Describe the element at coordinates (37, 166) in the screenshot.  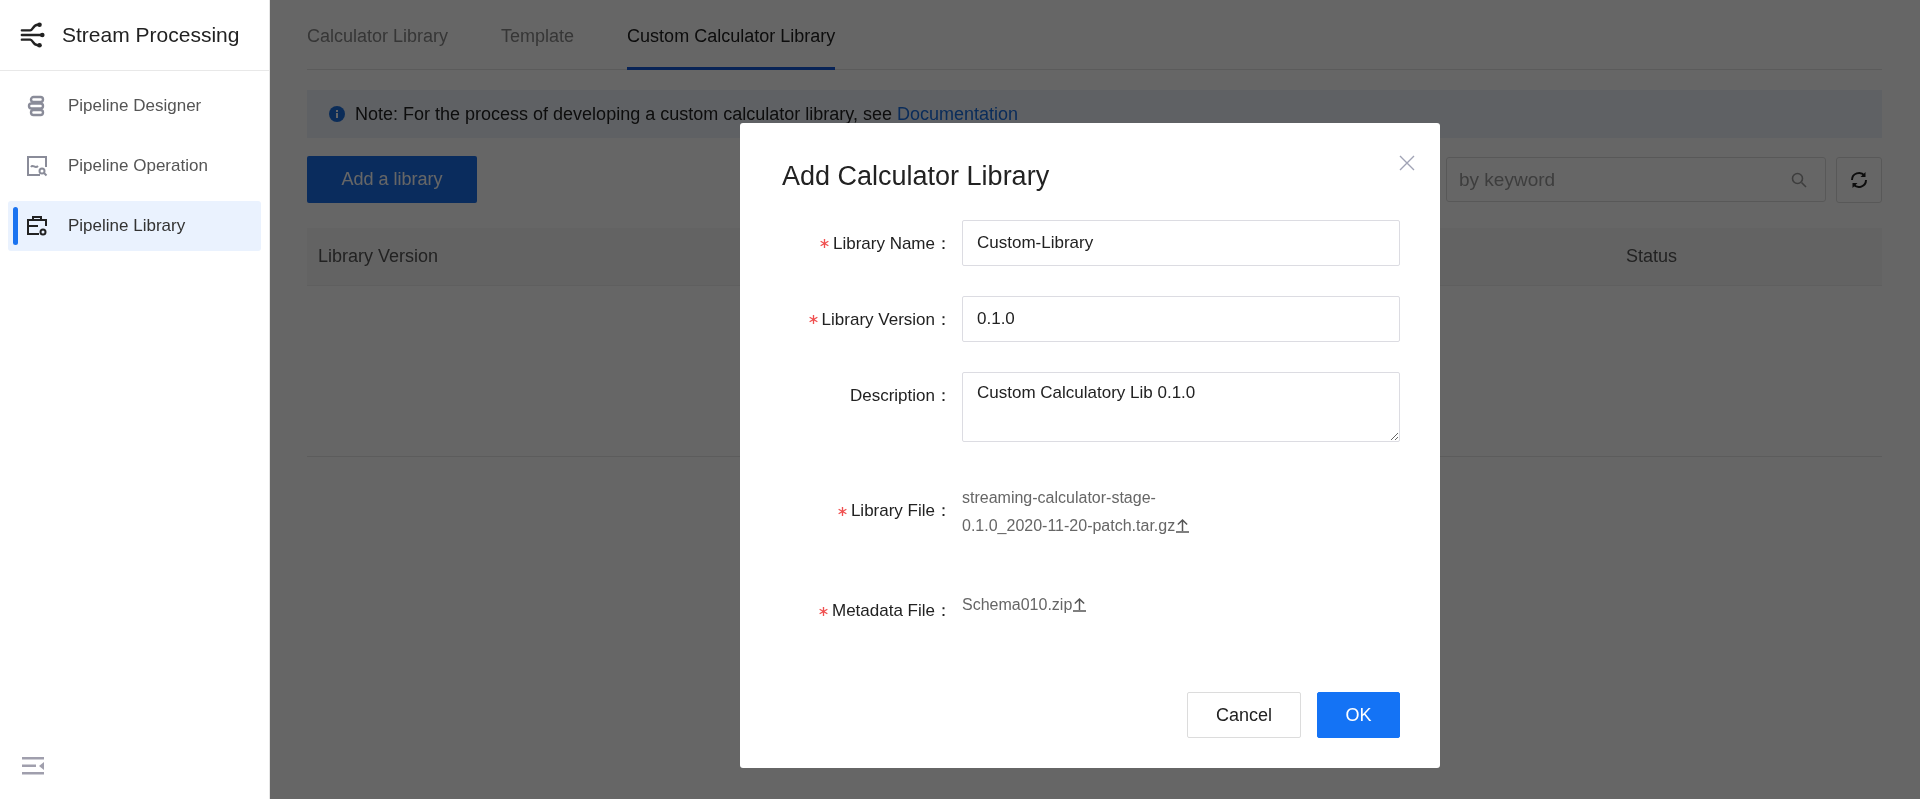
I see `chart-search-icon` at that location.